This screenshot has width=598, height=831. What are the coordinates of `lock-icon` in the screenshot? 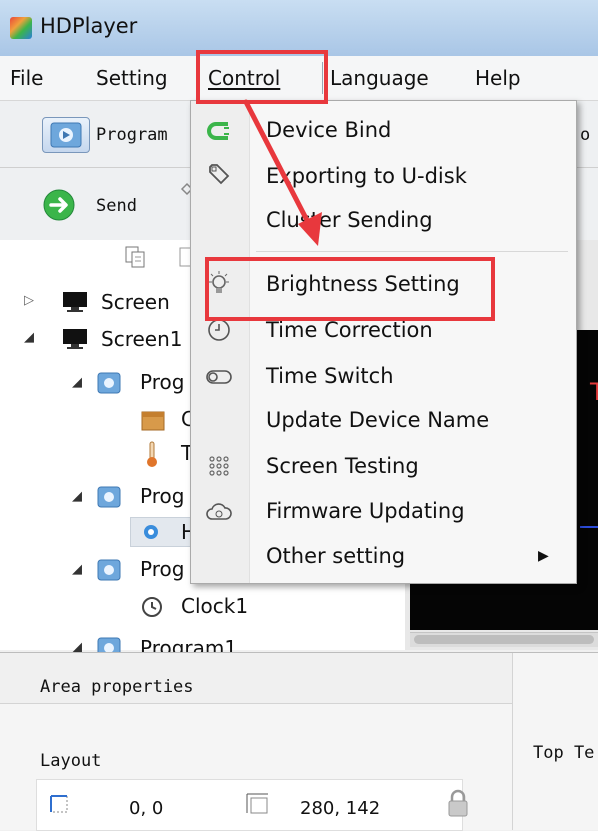 It's located at (458, 804).